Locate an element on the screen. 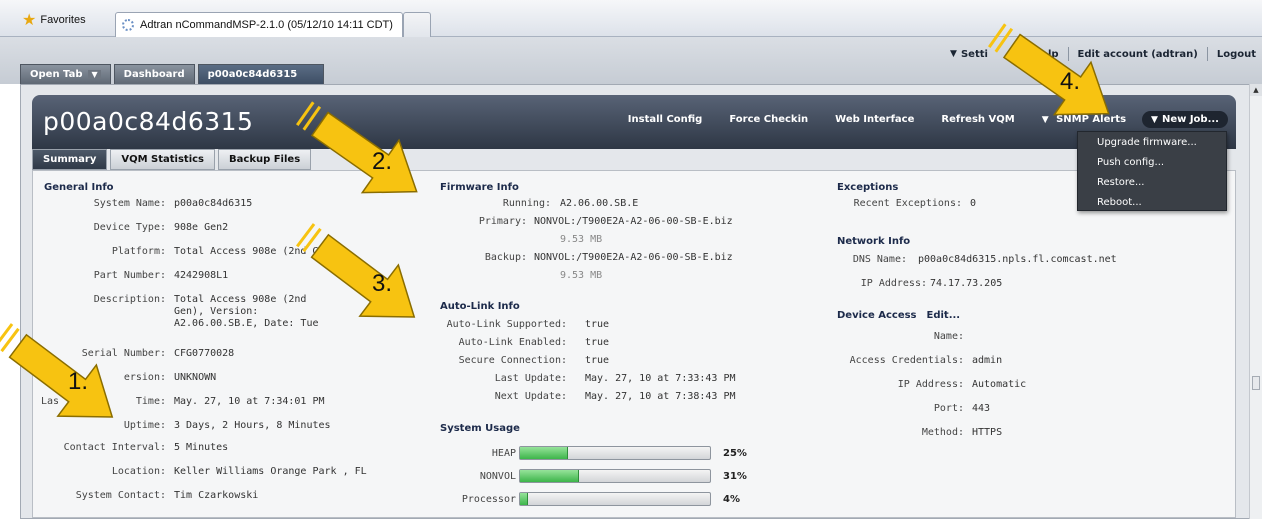 The image size is (1262, 519). last-update-value: May. 27, 10 at 7:33:43 PM is located at coordinates (660, 378).